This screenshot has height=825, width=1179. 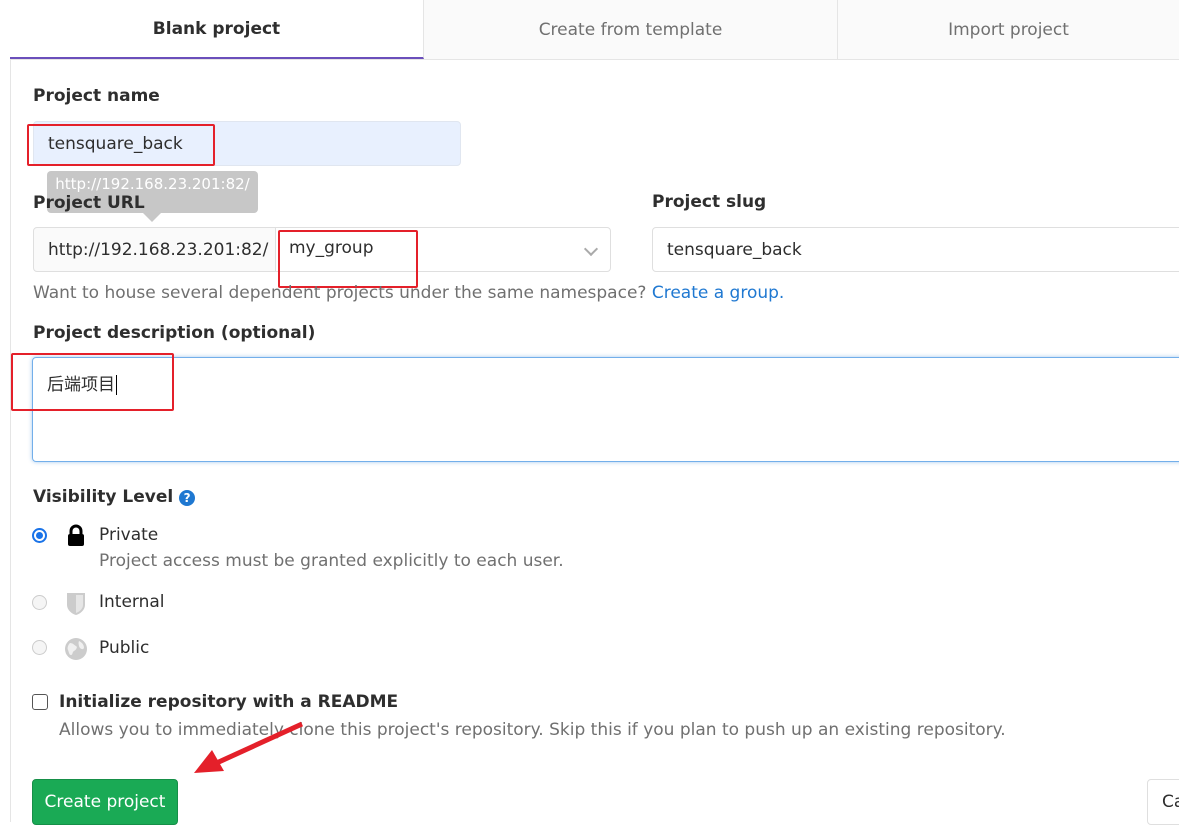 I want to click on annotation-arrow, so click(x=249, y=747).